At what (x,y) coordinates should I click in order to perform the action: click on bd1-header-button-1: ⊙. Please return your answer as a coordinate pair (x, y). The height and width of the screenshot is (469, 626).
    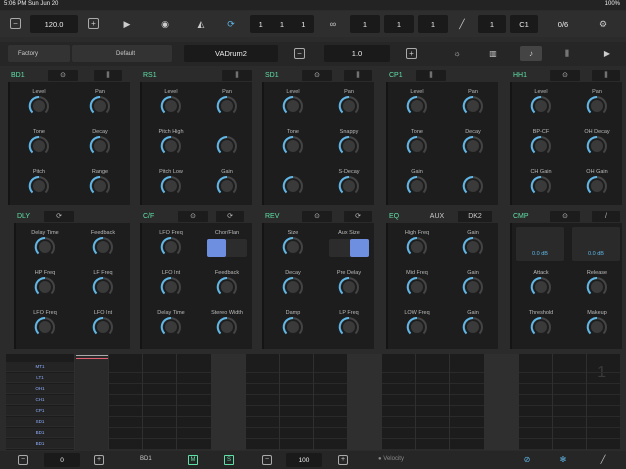
    Looking at the image, I should click on (63, 75).